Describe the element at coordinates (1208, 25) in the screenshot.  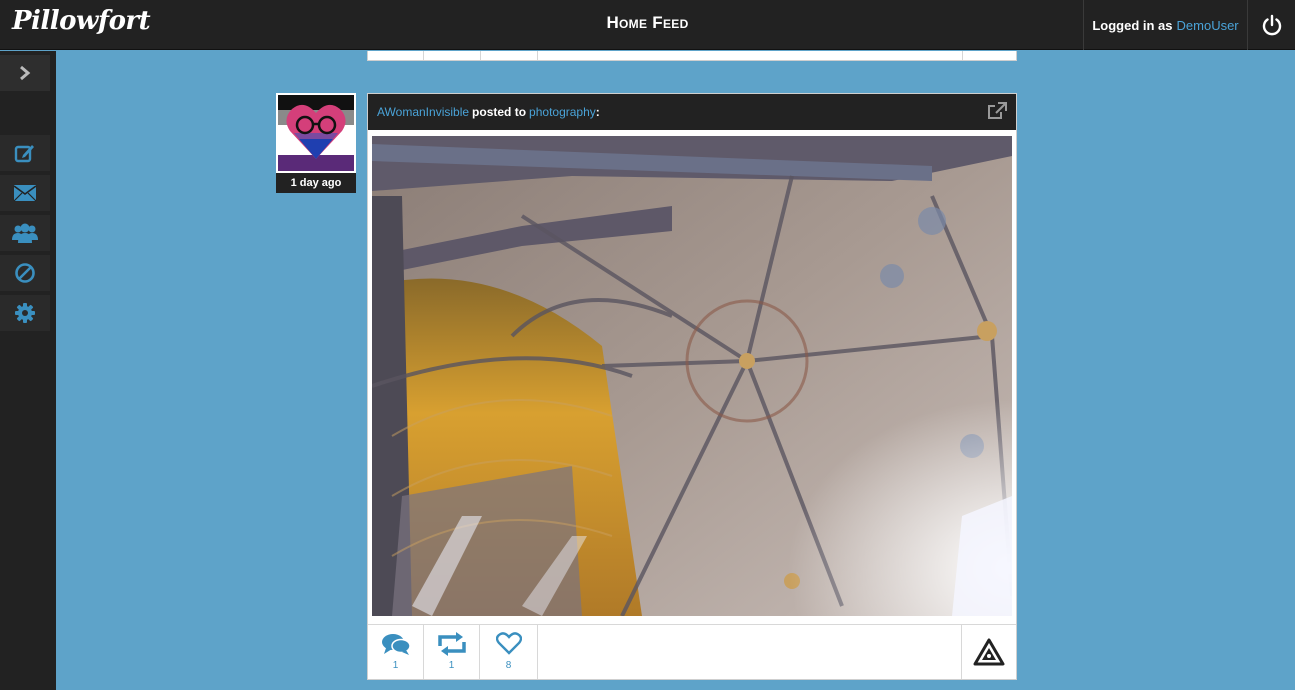
I see `username-link: DemoUser` at that location.